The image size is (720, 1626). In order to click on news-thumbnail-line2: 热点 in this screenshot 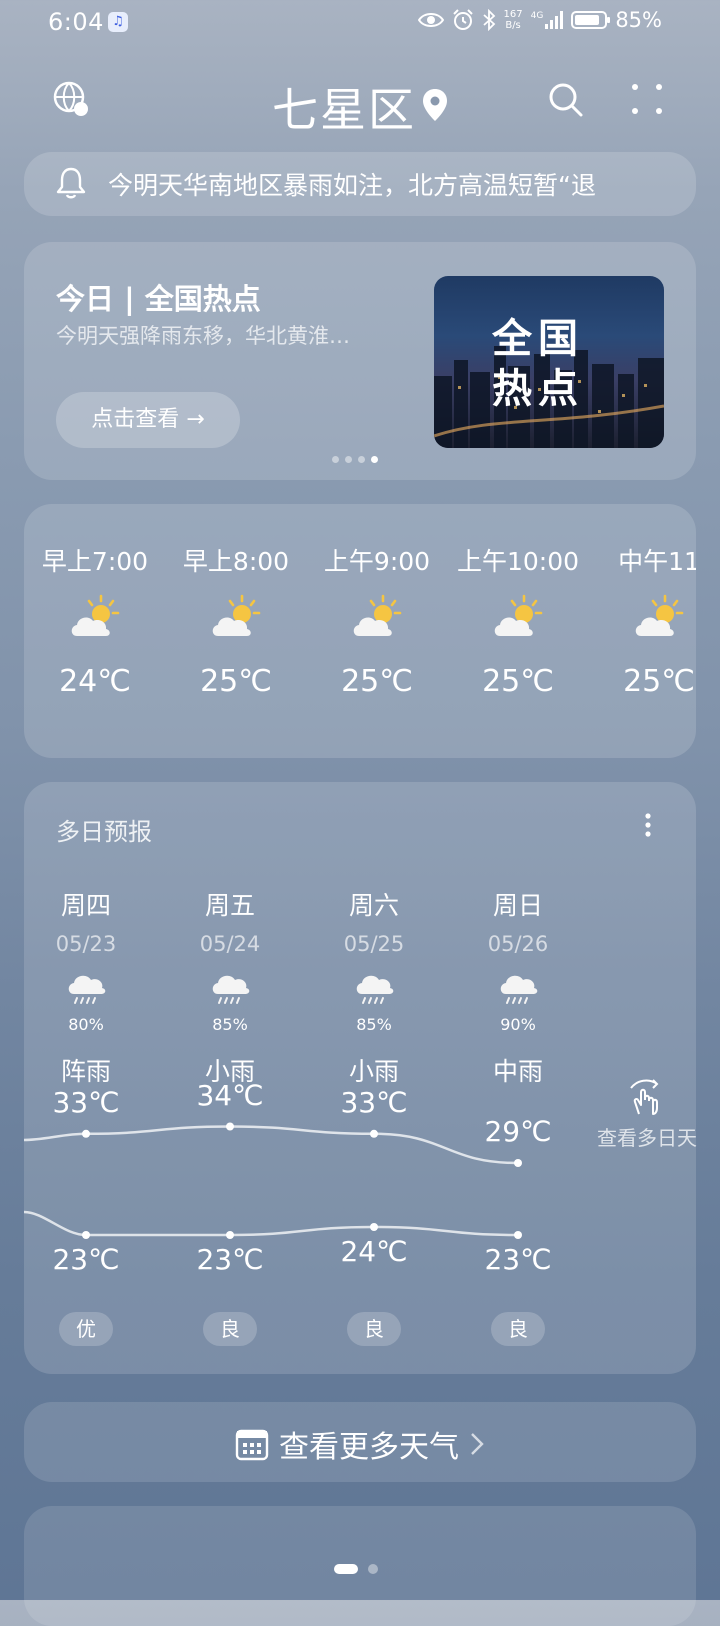, I will do `click(538, 389)`.